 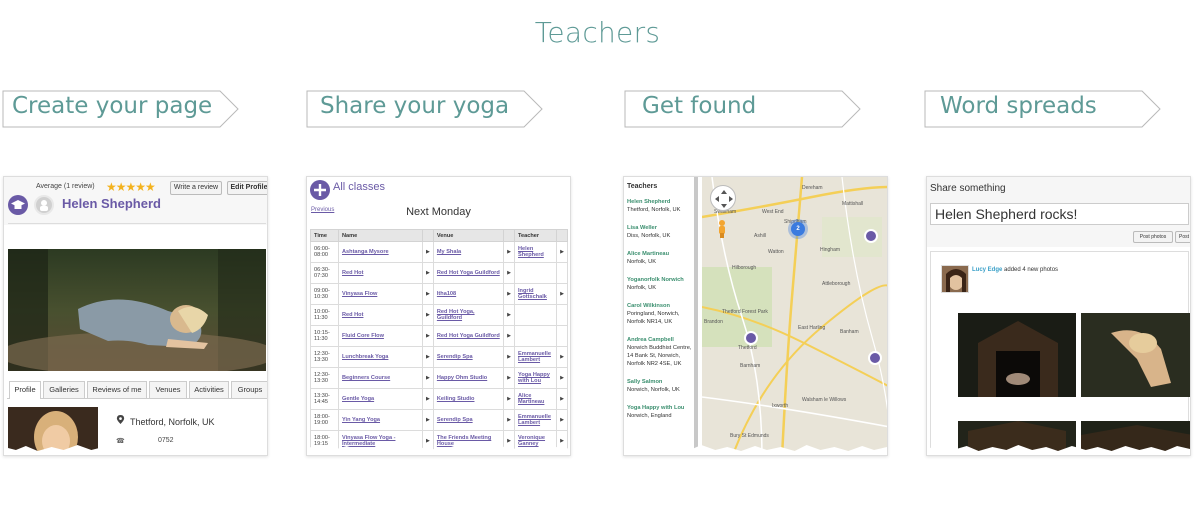 I want to click on tab-profile: Profile, so click(x=25, y=390).